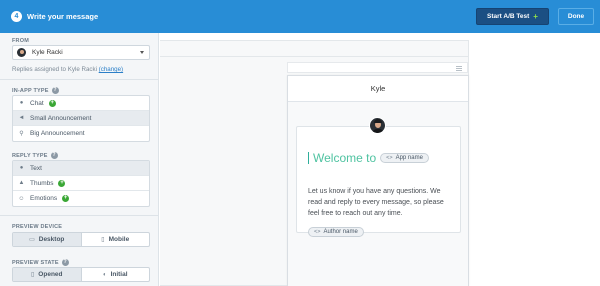  Describe the element at coordinates (340, 232) in the screenshot. I see `author-name-pill-label: Author name` at that location.